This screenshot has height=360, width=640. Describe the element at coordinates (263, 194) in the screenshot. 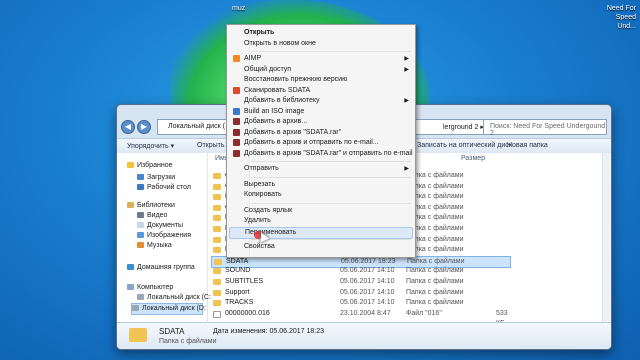

I see `menu-item-label: Копировать` at that location.